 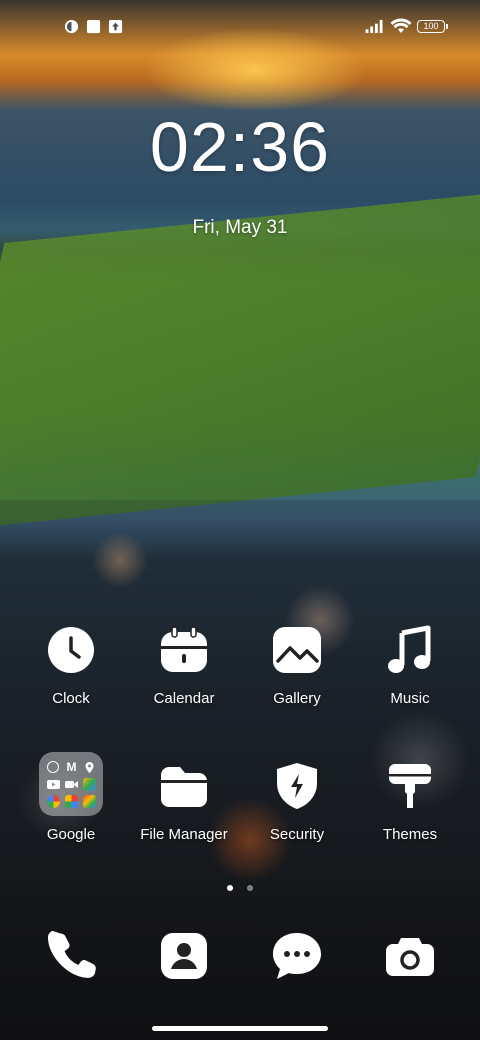 What do you see at coordinates (374, 26) in the screenshot?
I see `signal-icon` at bounding box center [374, 26].